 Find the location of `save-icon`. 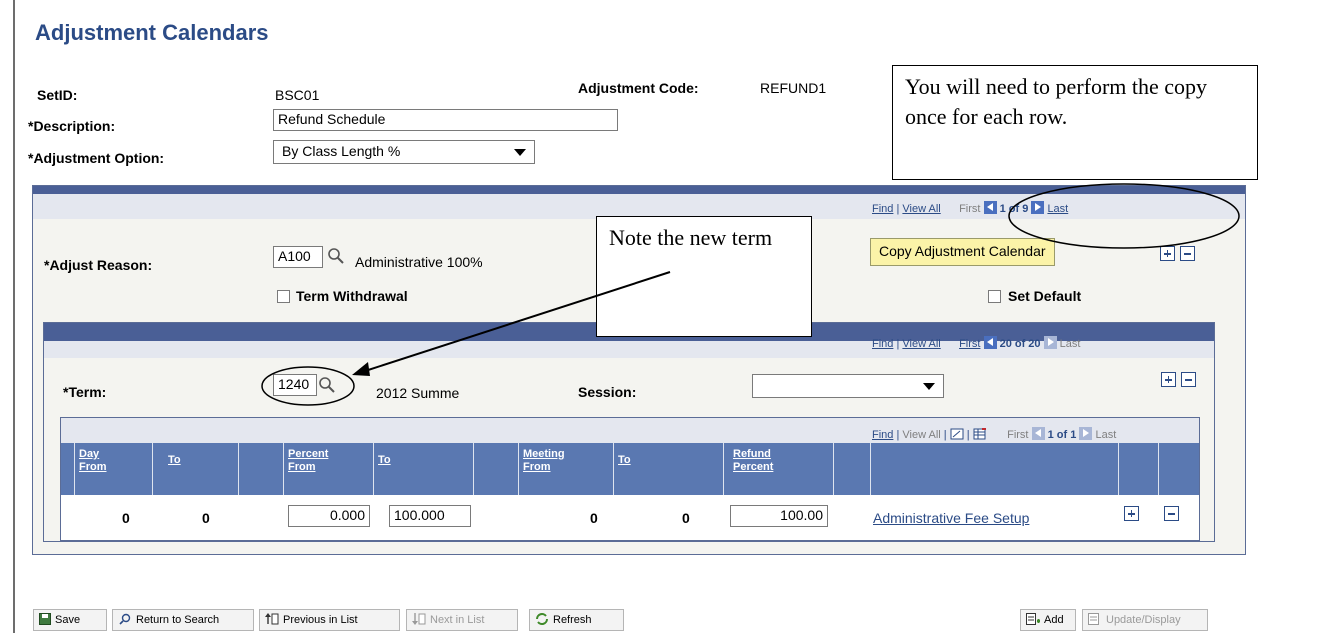

save-icon is located at coordinates (45, 619).